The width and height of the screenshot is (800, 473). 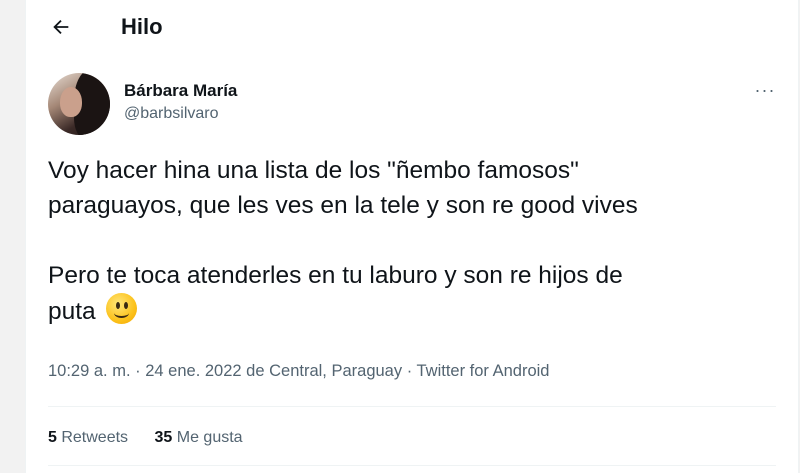 What do you see at coordinates (121, 308) in the screenshot?
I see `slightly-smiling-face-icon` at bounding box center [121, 308].